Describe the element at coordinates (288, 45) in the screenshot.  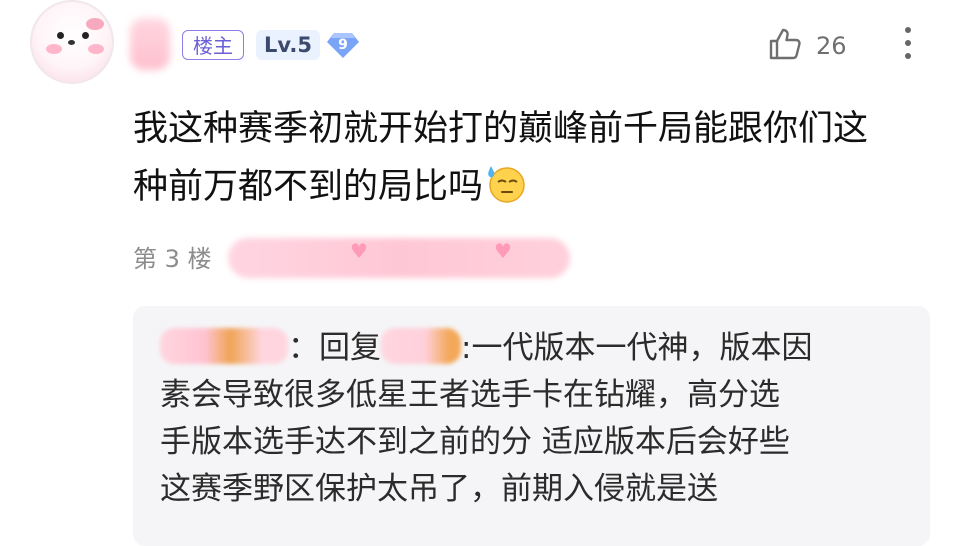
I see `level-badge: Lv.5` at that location.